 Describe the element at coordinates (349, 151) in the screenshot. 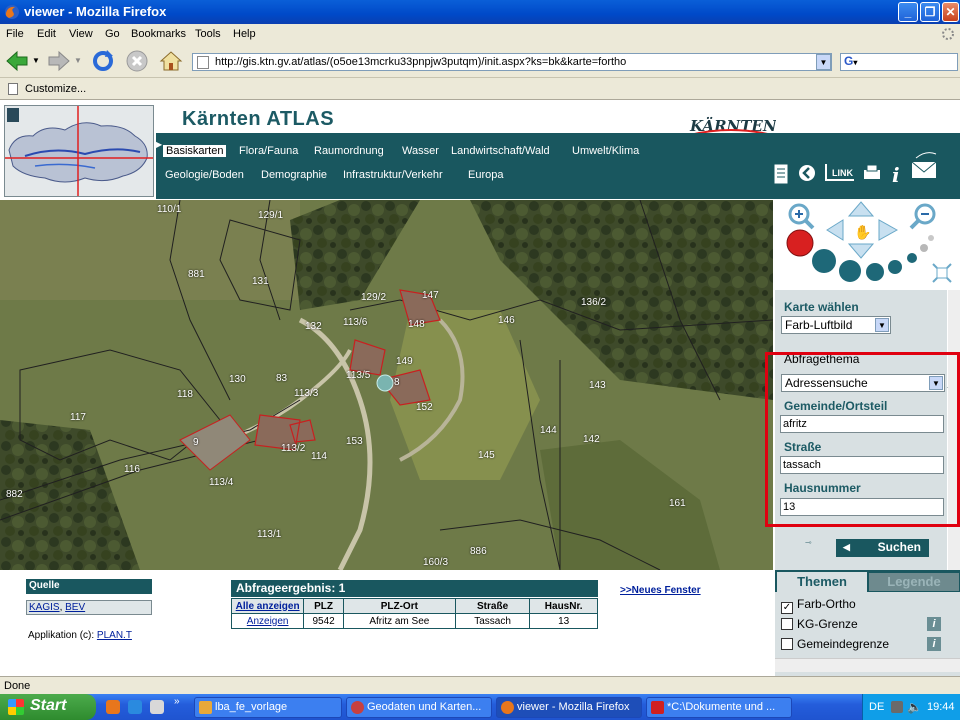

I see `tab-raumordnung: Raumordnung` at that location.